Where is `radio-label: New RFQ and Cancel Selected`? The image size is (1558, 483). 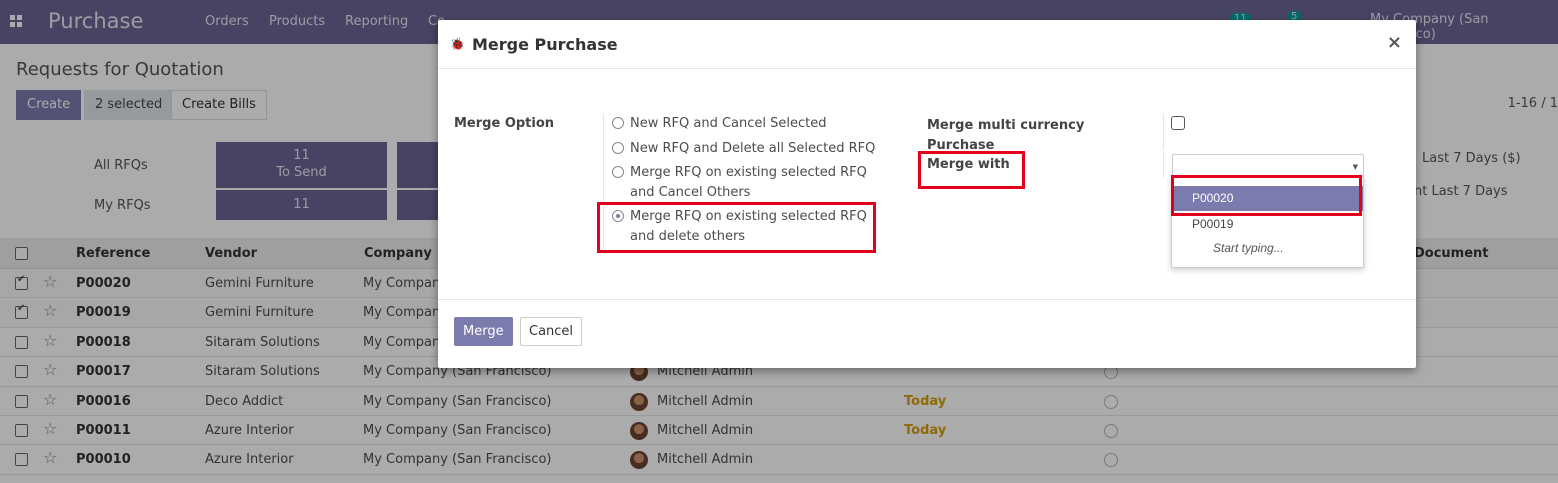
radio-label: New RFQ and Cancel Selected is located at coordinates (728, 123).